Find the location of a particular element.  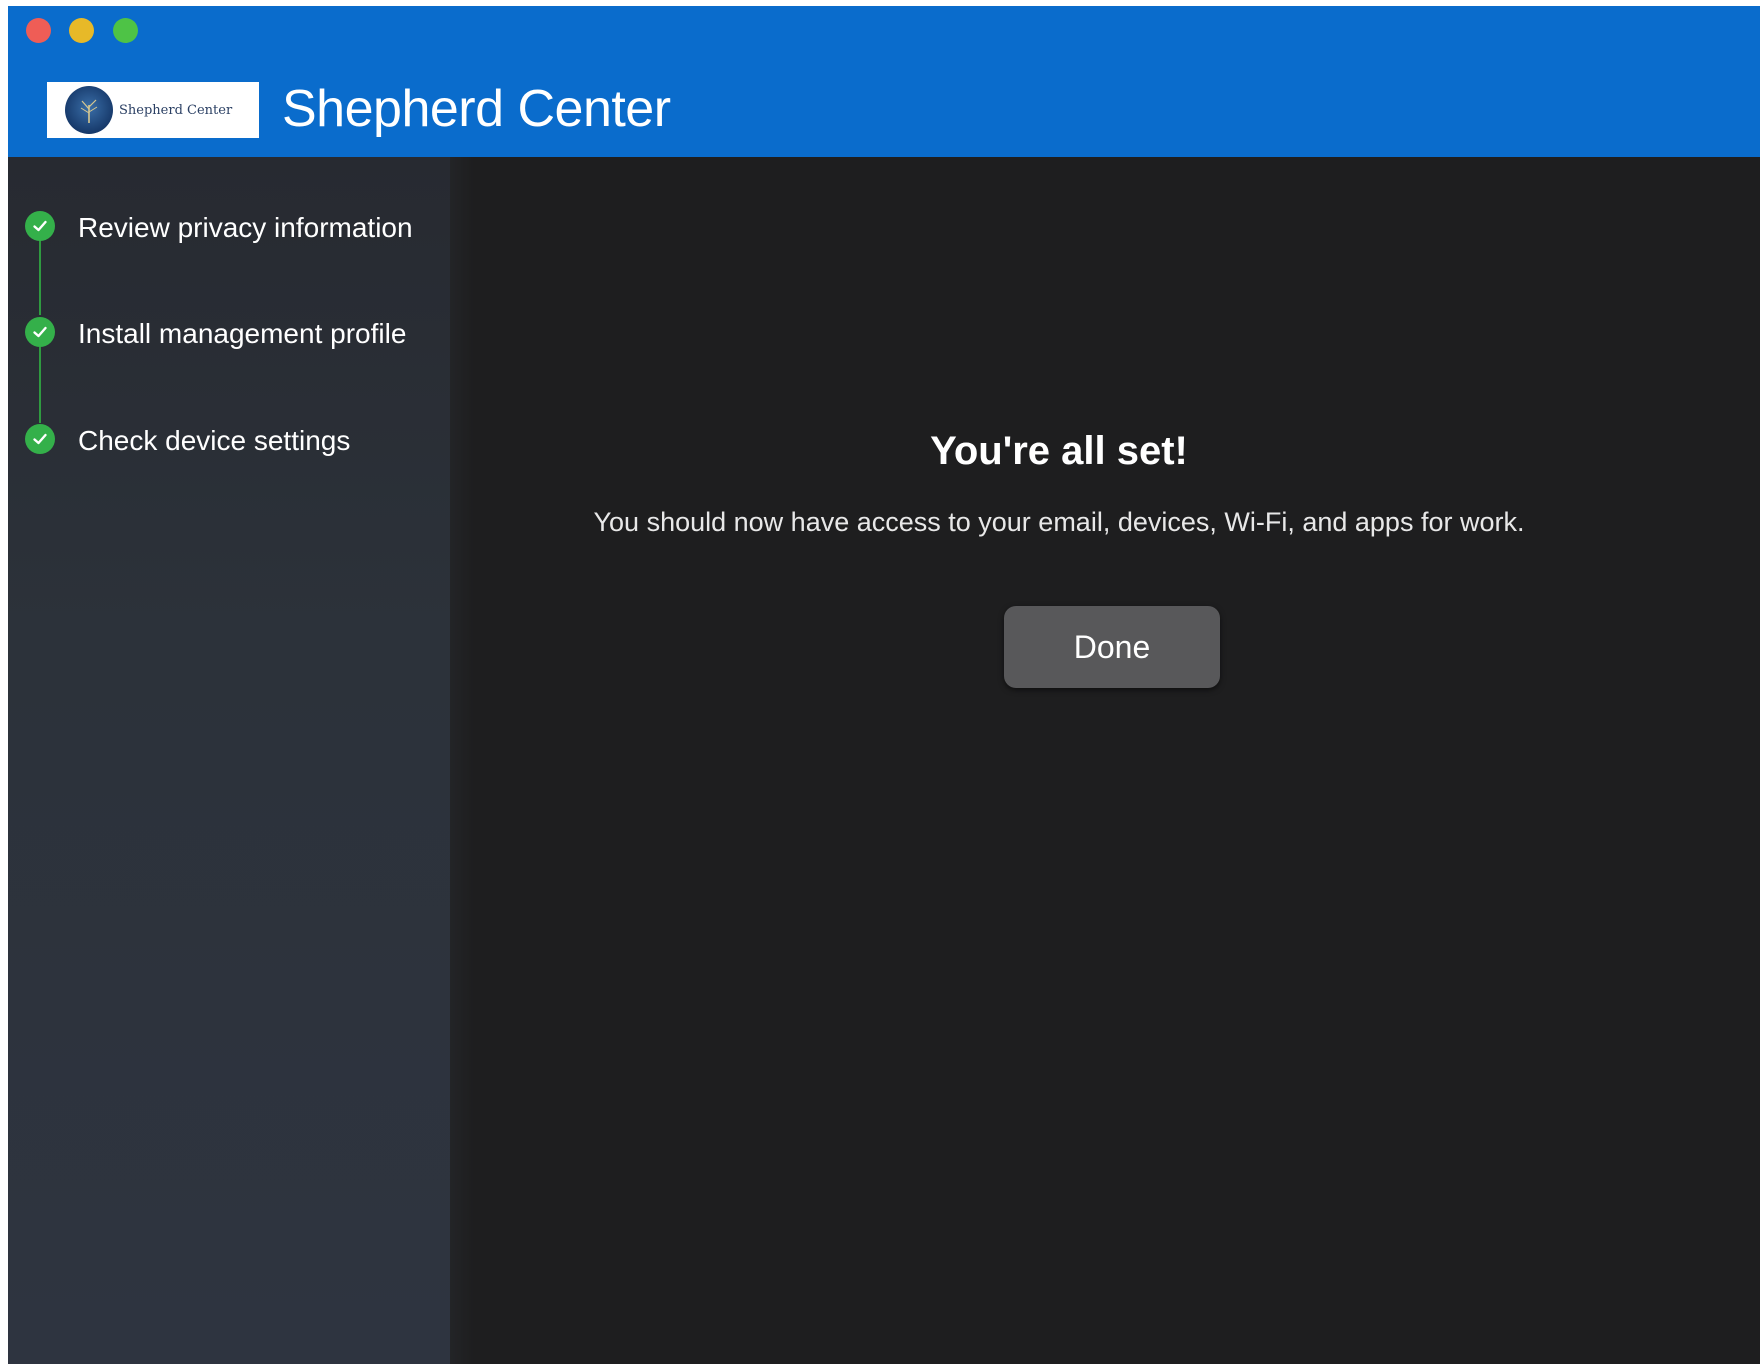

step-check-settings: Check device settings is located at coordinates (230, 440).